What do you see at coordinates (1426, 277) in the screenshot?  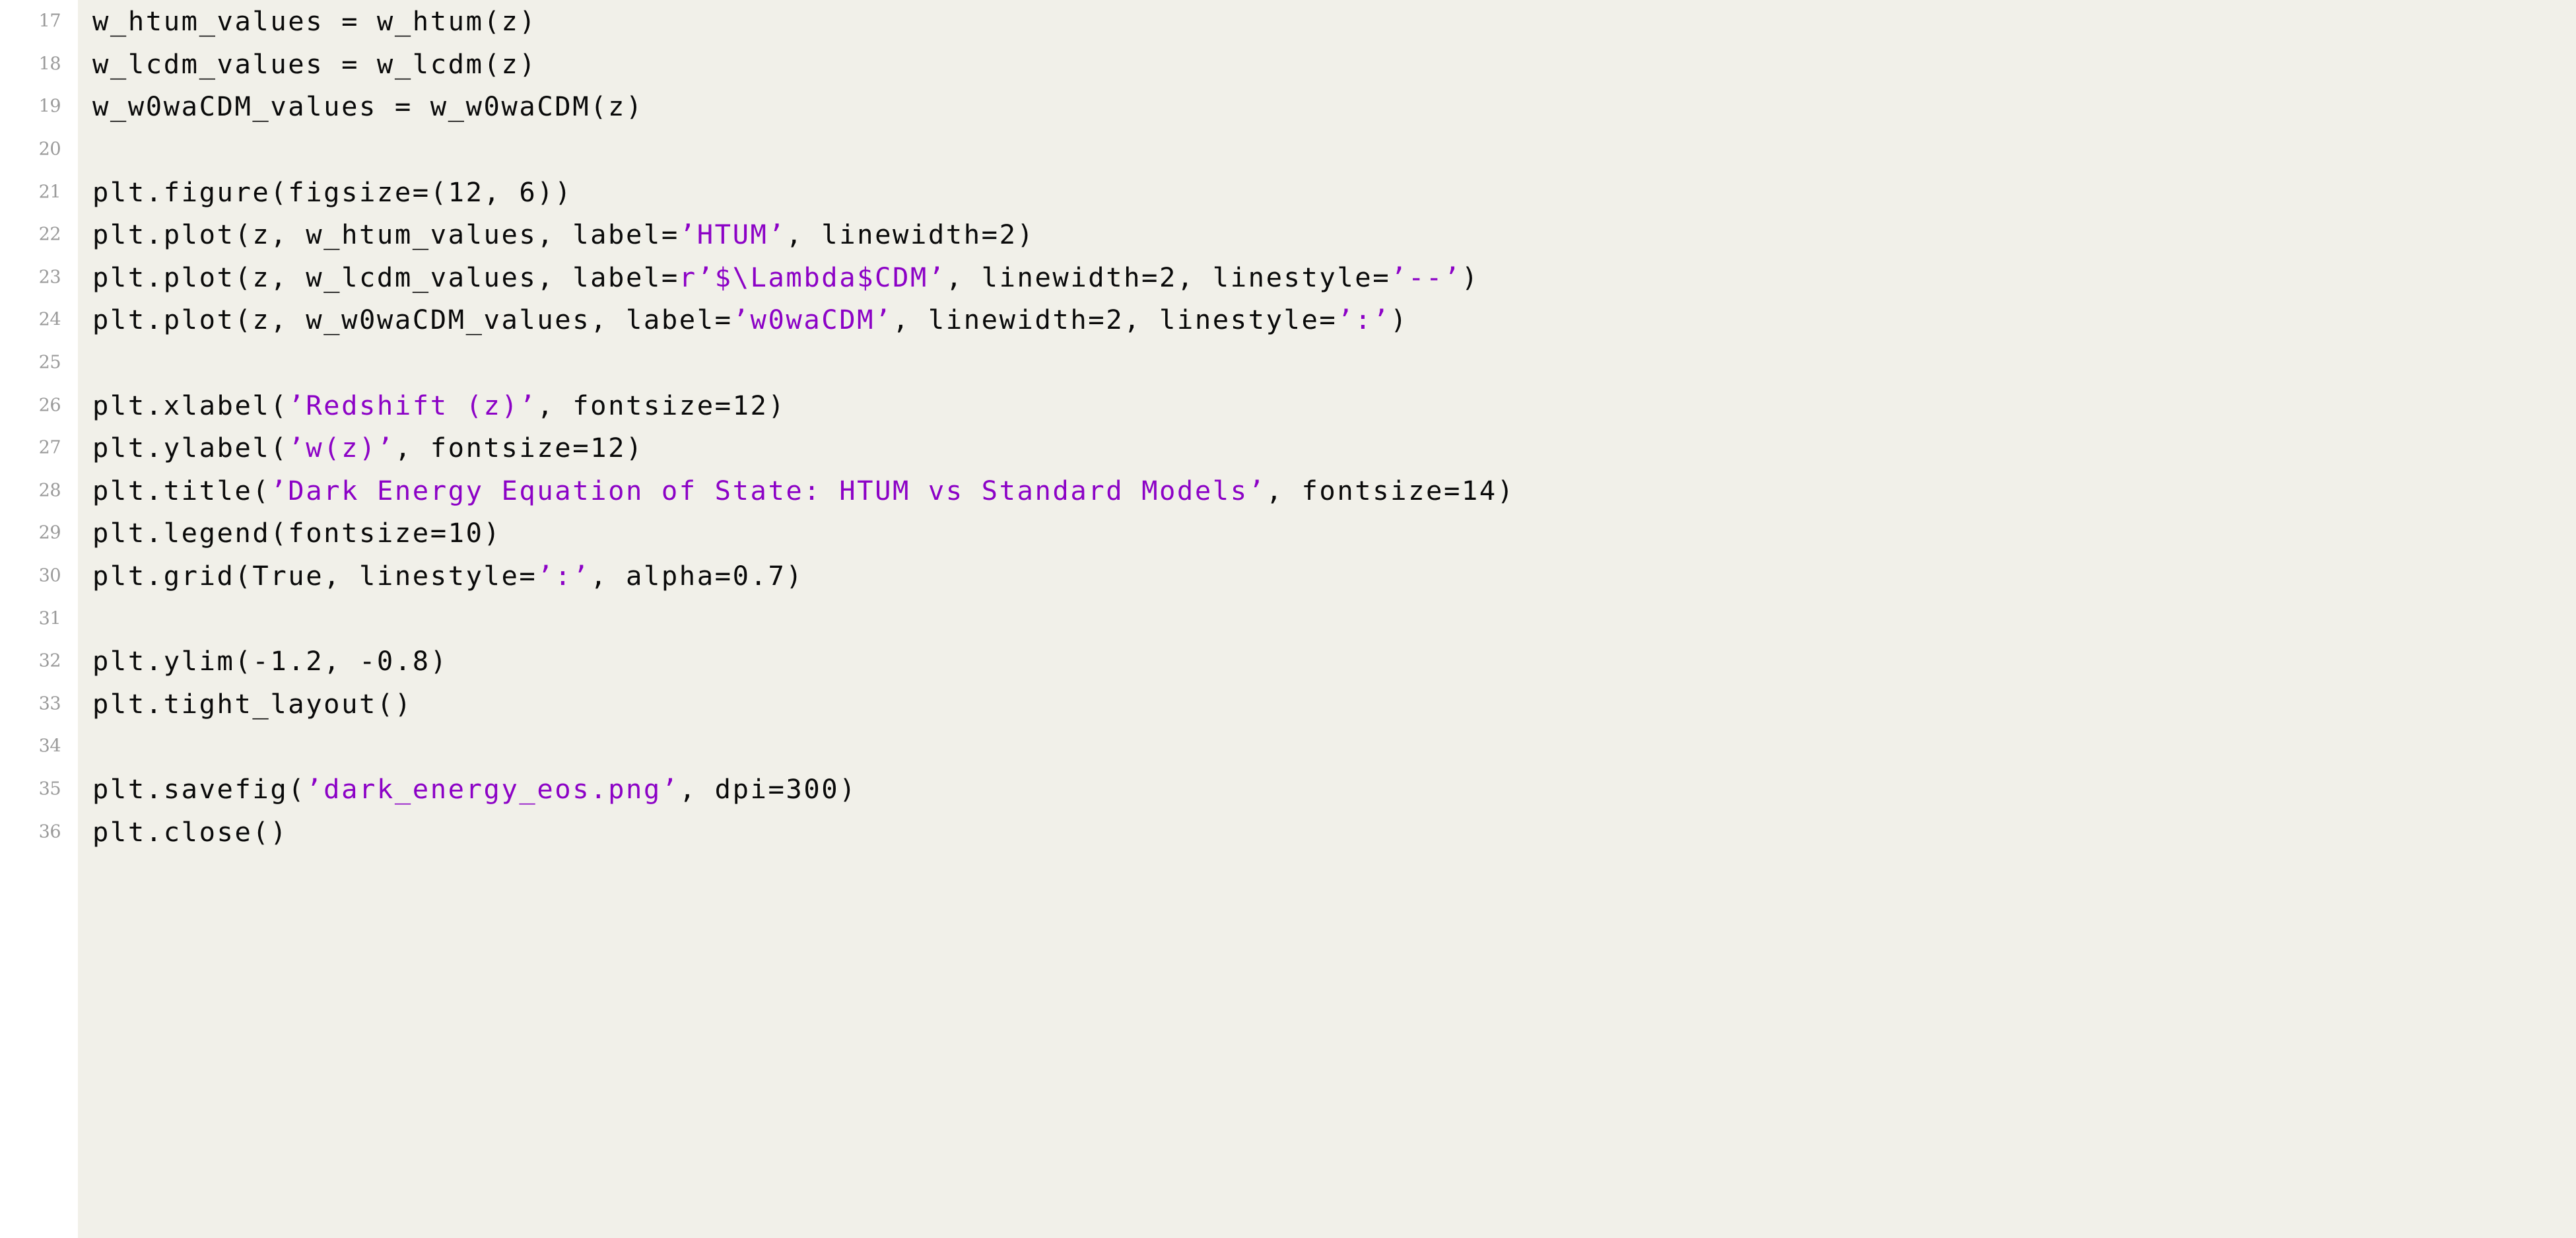 I see `string-literal-token: ’--’` at bounding box center [1426, 277].